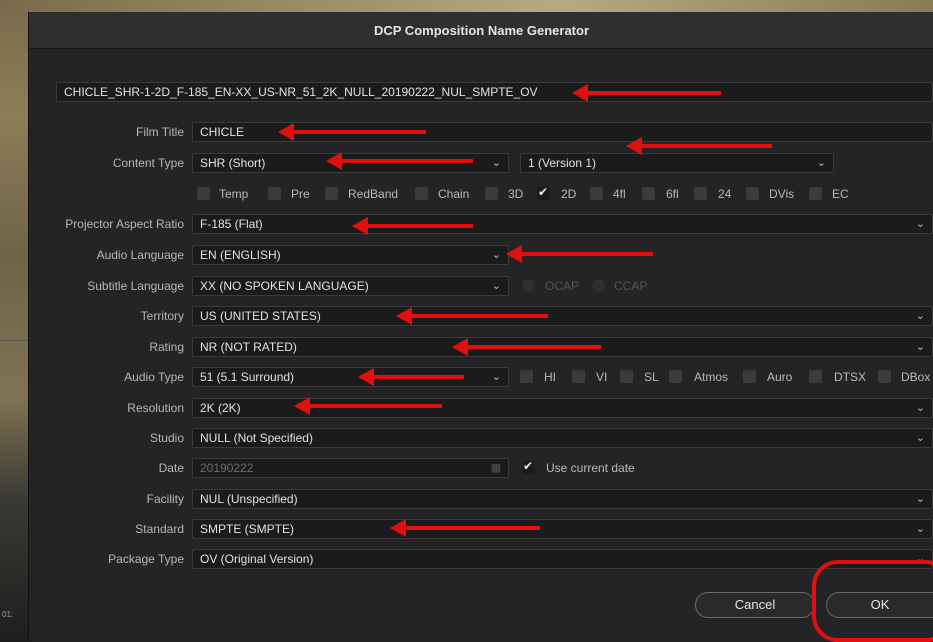 The image size is (933, 642). Describe the element at coordinates (234, 194) in the screenshot. I see `checkbox-temp-label: Temp` at that location.